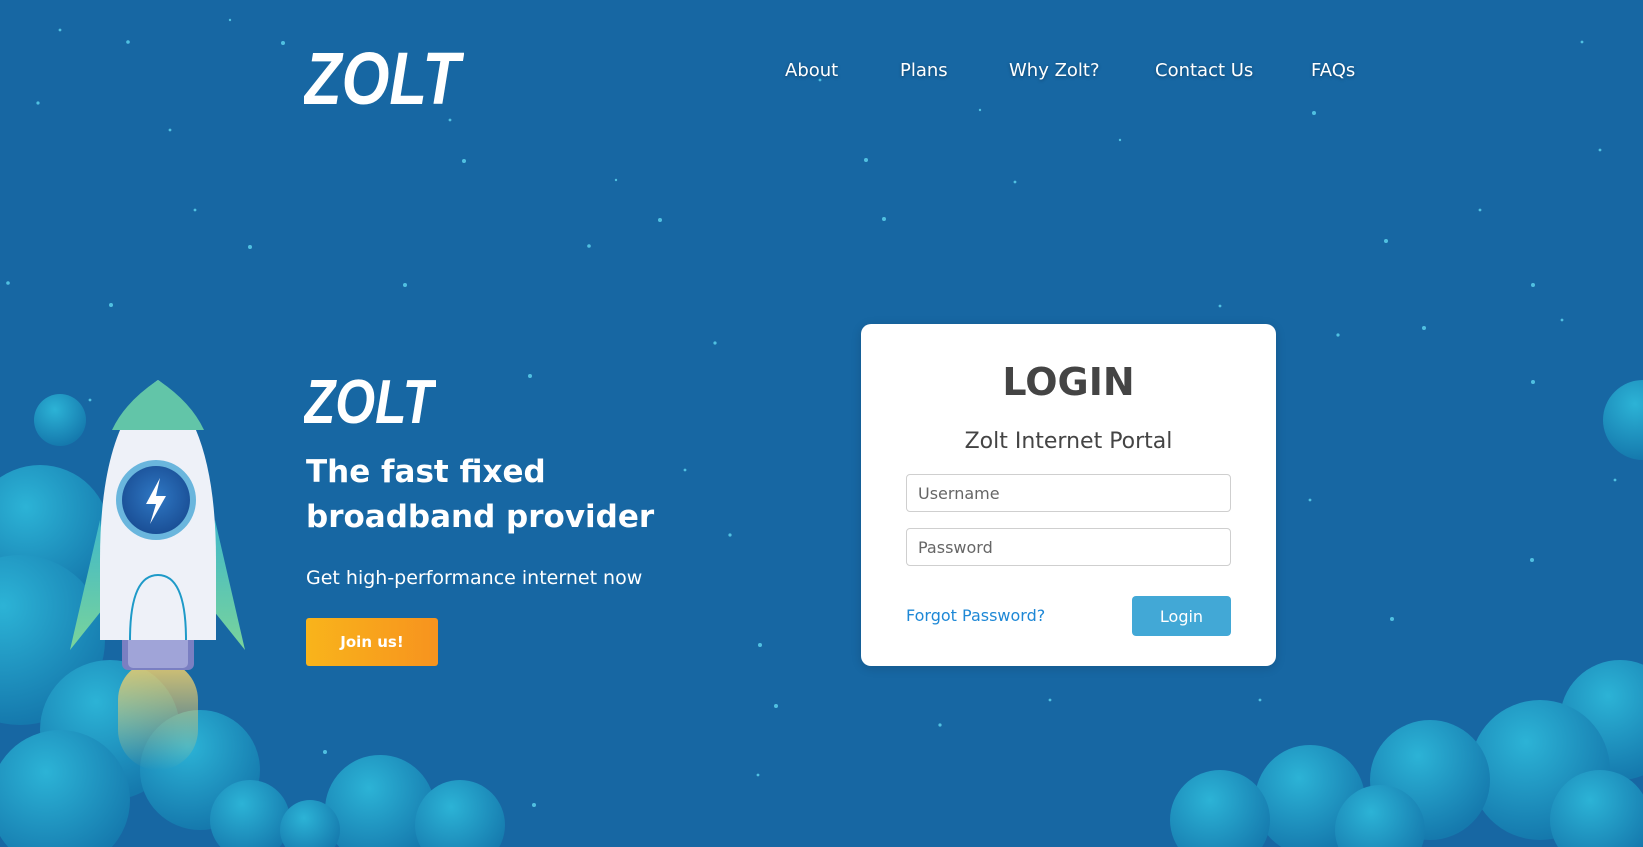 Image resolution: width=1643 pixels, height=847 pixels. What do you see at coordinates (1054, 70) in the screenshot?
I see `nav-item-why-zolt: Why Zolt?` at bounding box center [1054, 70].